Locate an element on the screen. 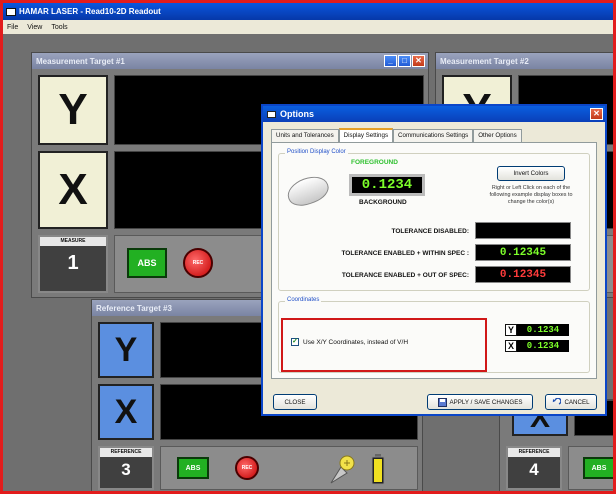 Image resolution: width=616 pixels, height=494 pixels. xy-coordinates-option: ✓ Use X/Y Coordinates, instead of V/H is located at coordinates (349, 342).